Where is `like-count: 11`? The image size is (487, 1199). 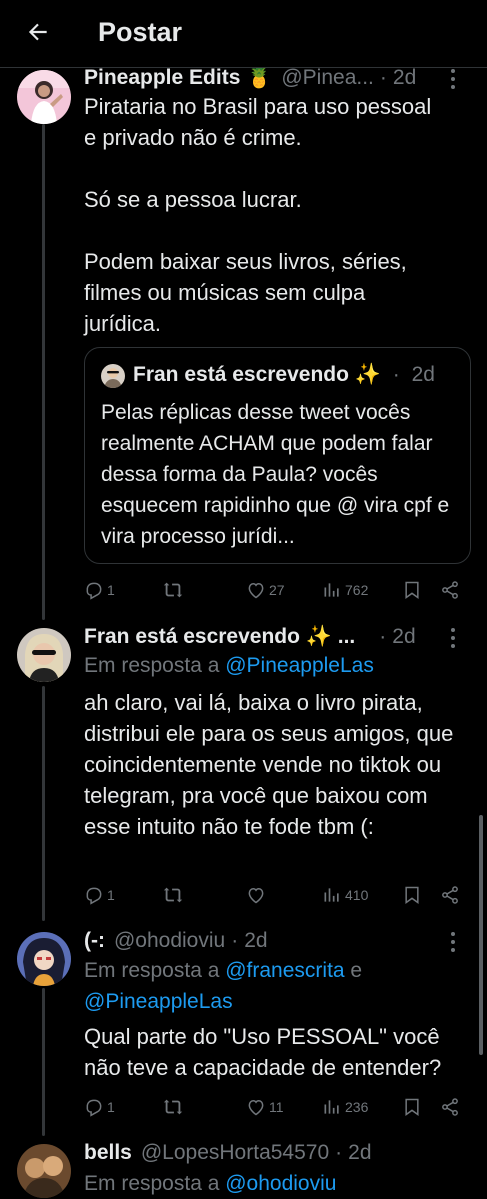 like-count: 11 is located at coordinates (276, 1107).